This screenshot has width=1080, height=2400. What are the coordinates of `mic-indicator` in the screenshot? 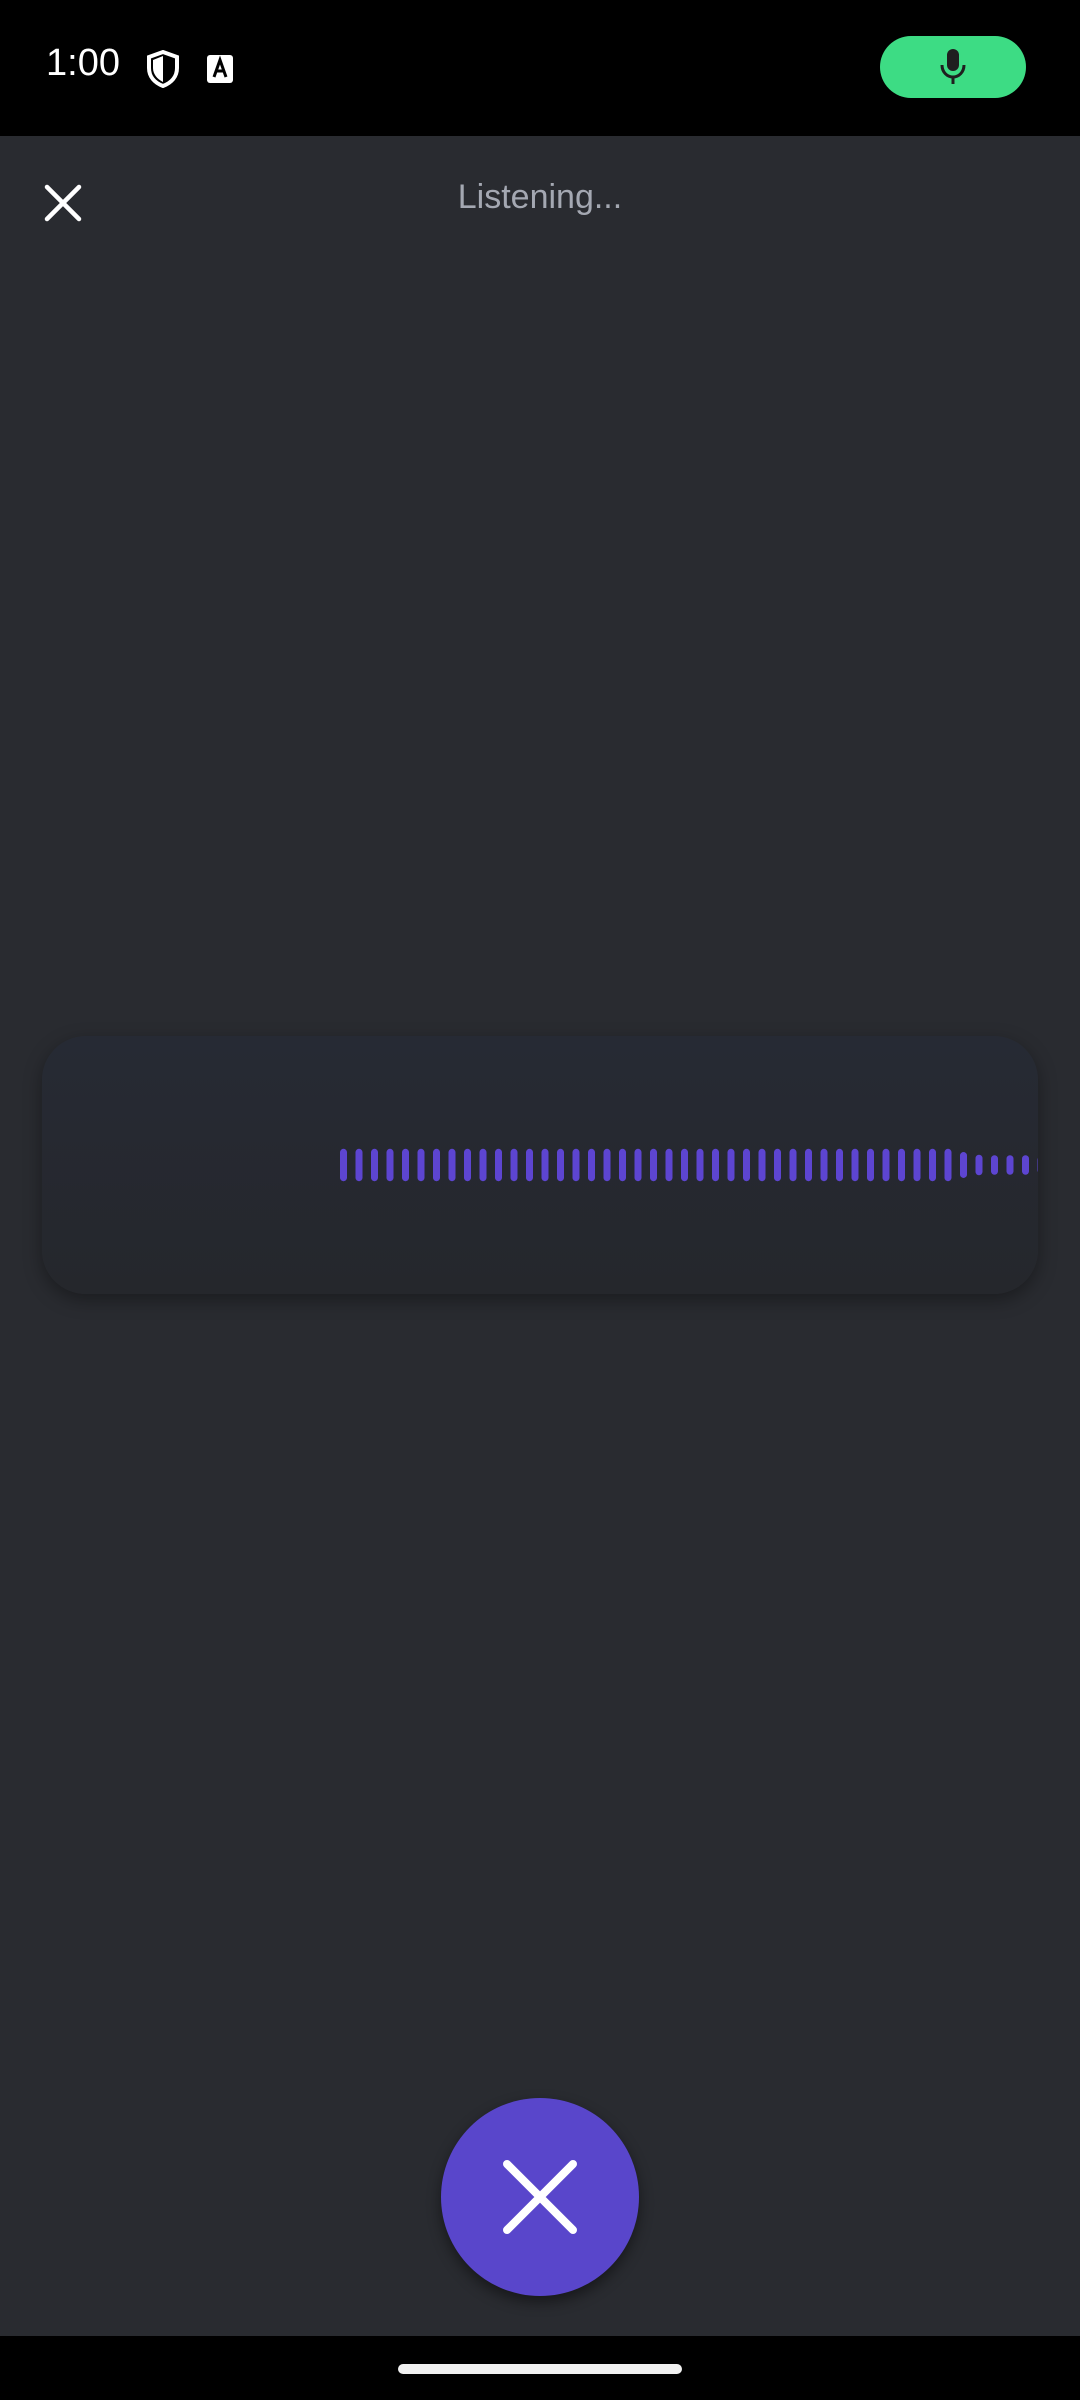 It's located at (953, 67).